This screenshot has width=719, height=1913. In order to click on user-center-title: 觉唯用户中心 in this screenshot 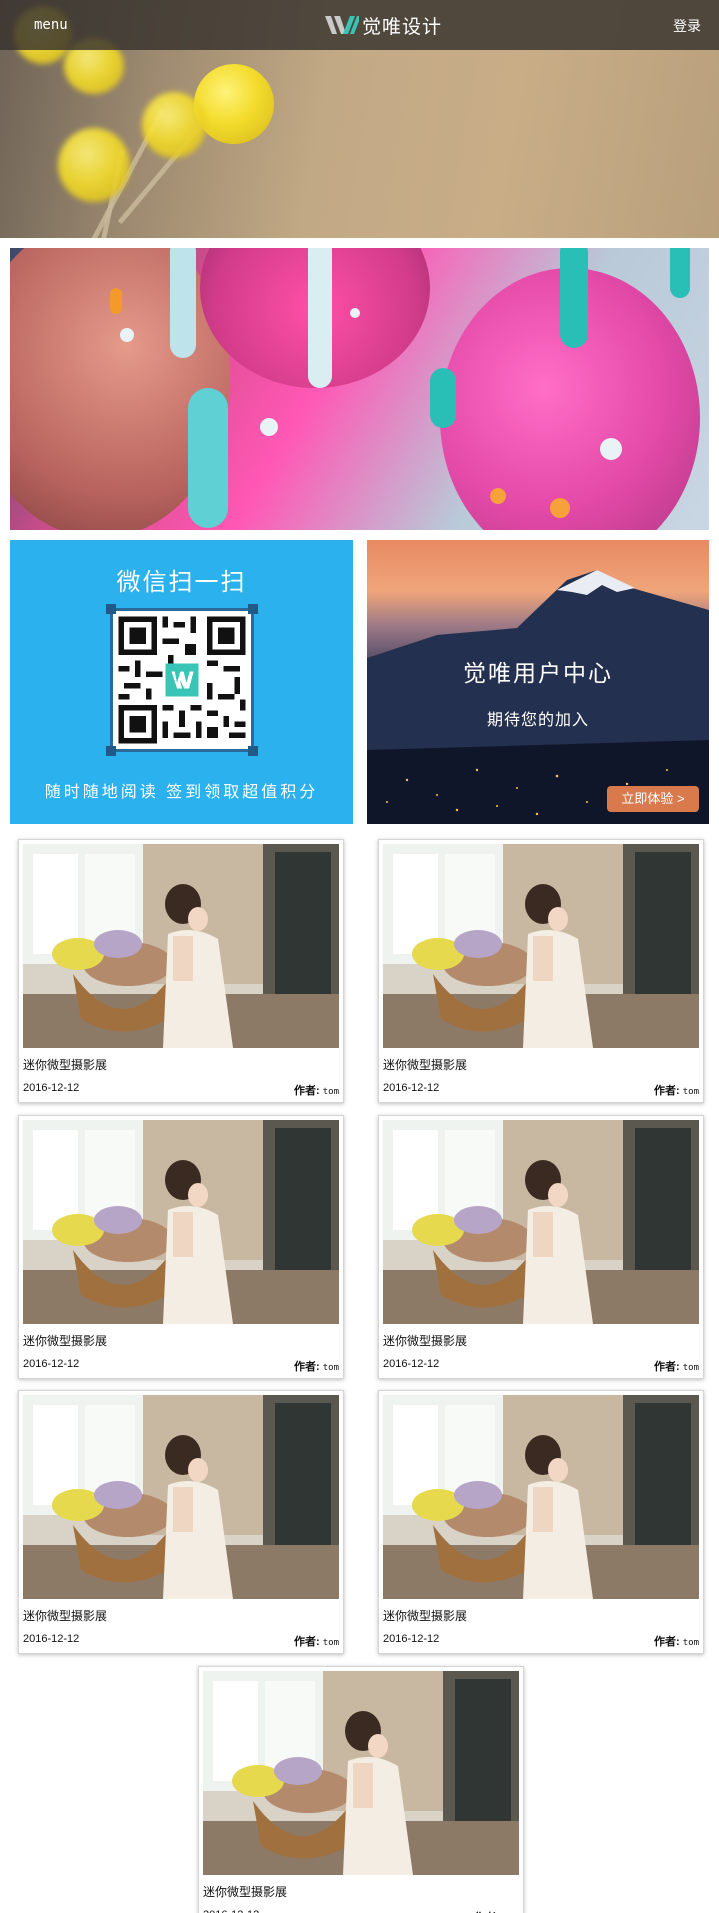, I will do `click(538, 673)`.